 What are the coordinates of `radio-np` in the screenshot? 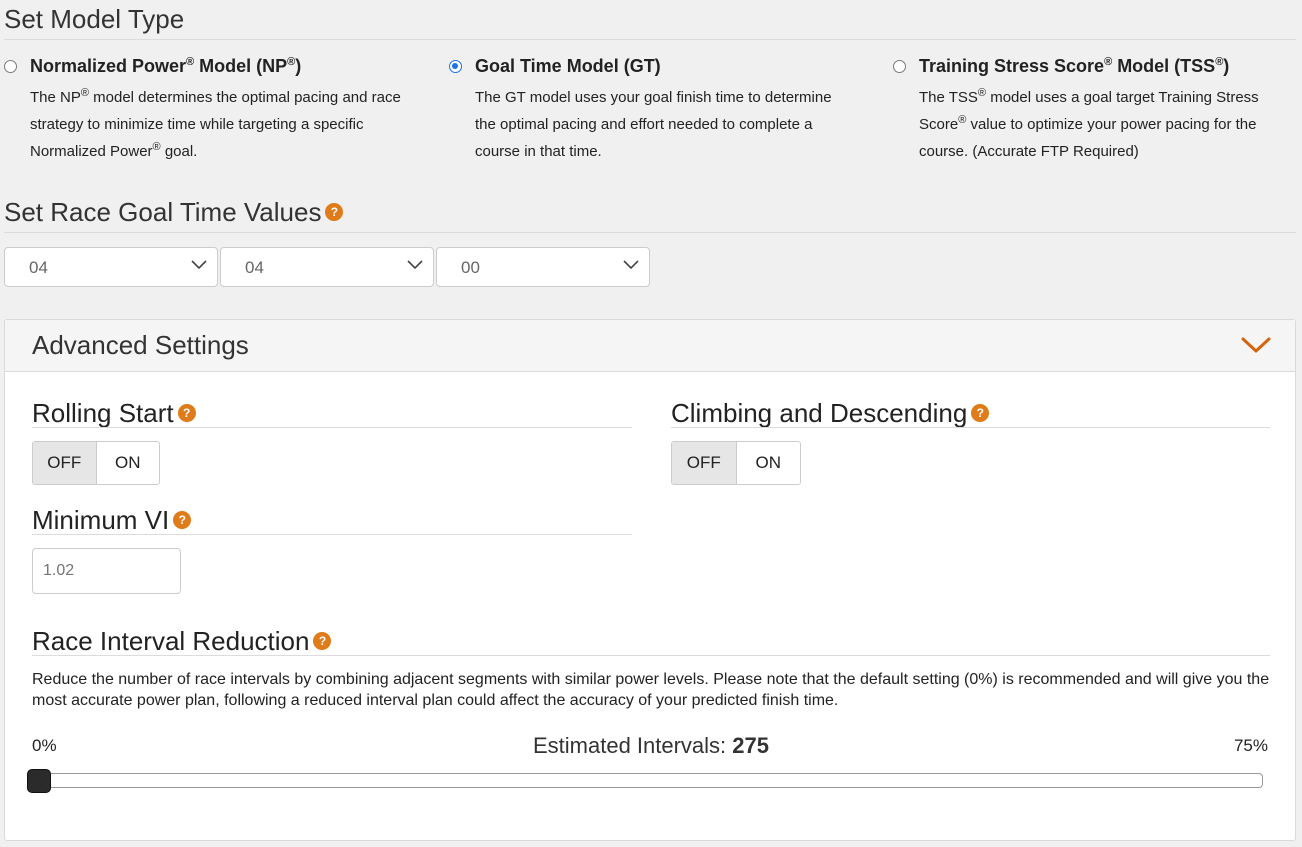 It's located at (10, 66).